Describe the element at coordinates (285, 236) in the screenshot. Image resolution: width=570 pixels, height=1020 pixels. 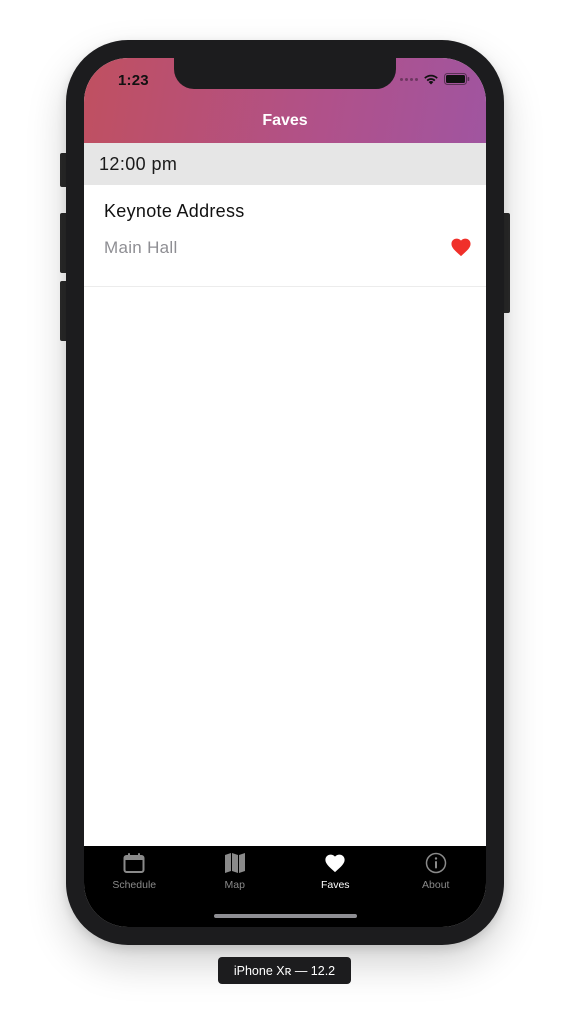
I see `session-list-item: Keynote Address Main Hall` at that location.